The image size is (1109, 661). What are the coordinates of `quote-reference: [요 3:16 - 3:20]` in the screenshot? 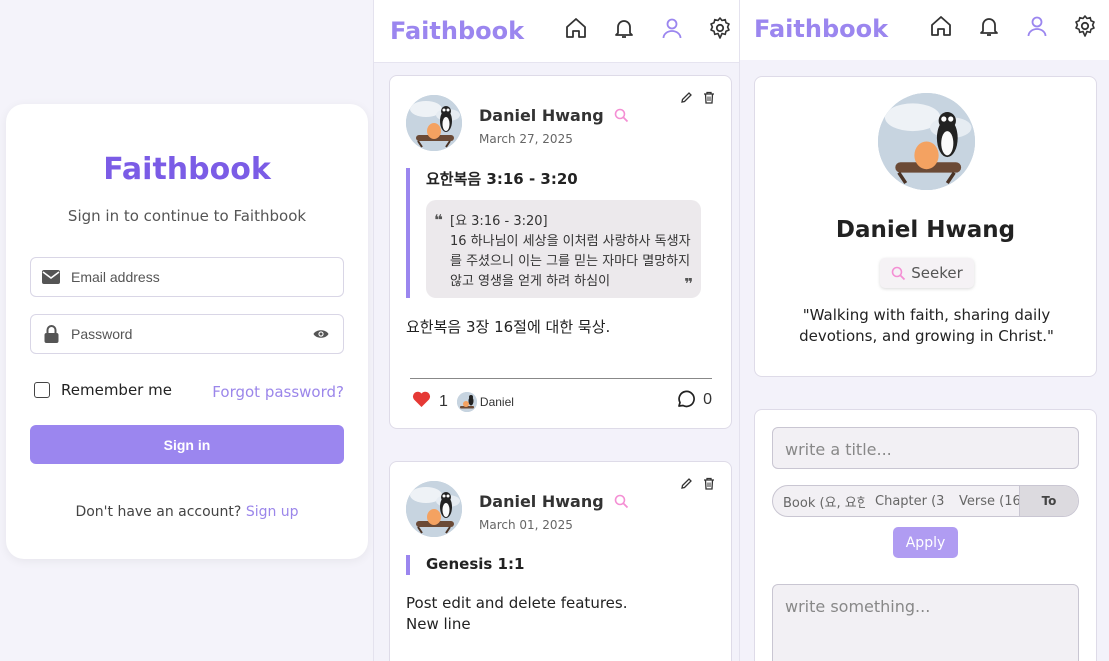 It's located at (499, 221).